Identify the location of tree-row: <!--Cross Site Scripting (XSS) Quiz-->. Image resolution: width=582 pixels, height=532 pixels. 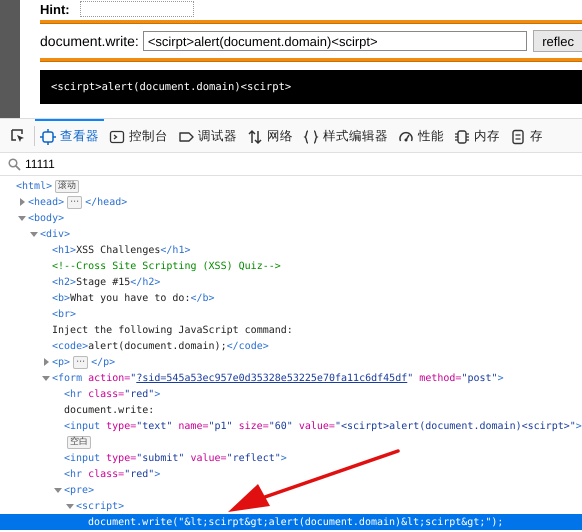
(291, 266).